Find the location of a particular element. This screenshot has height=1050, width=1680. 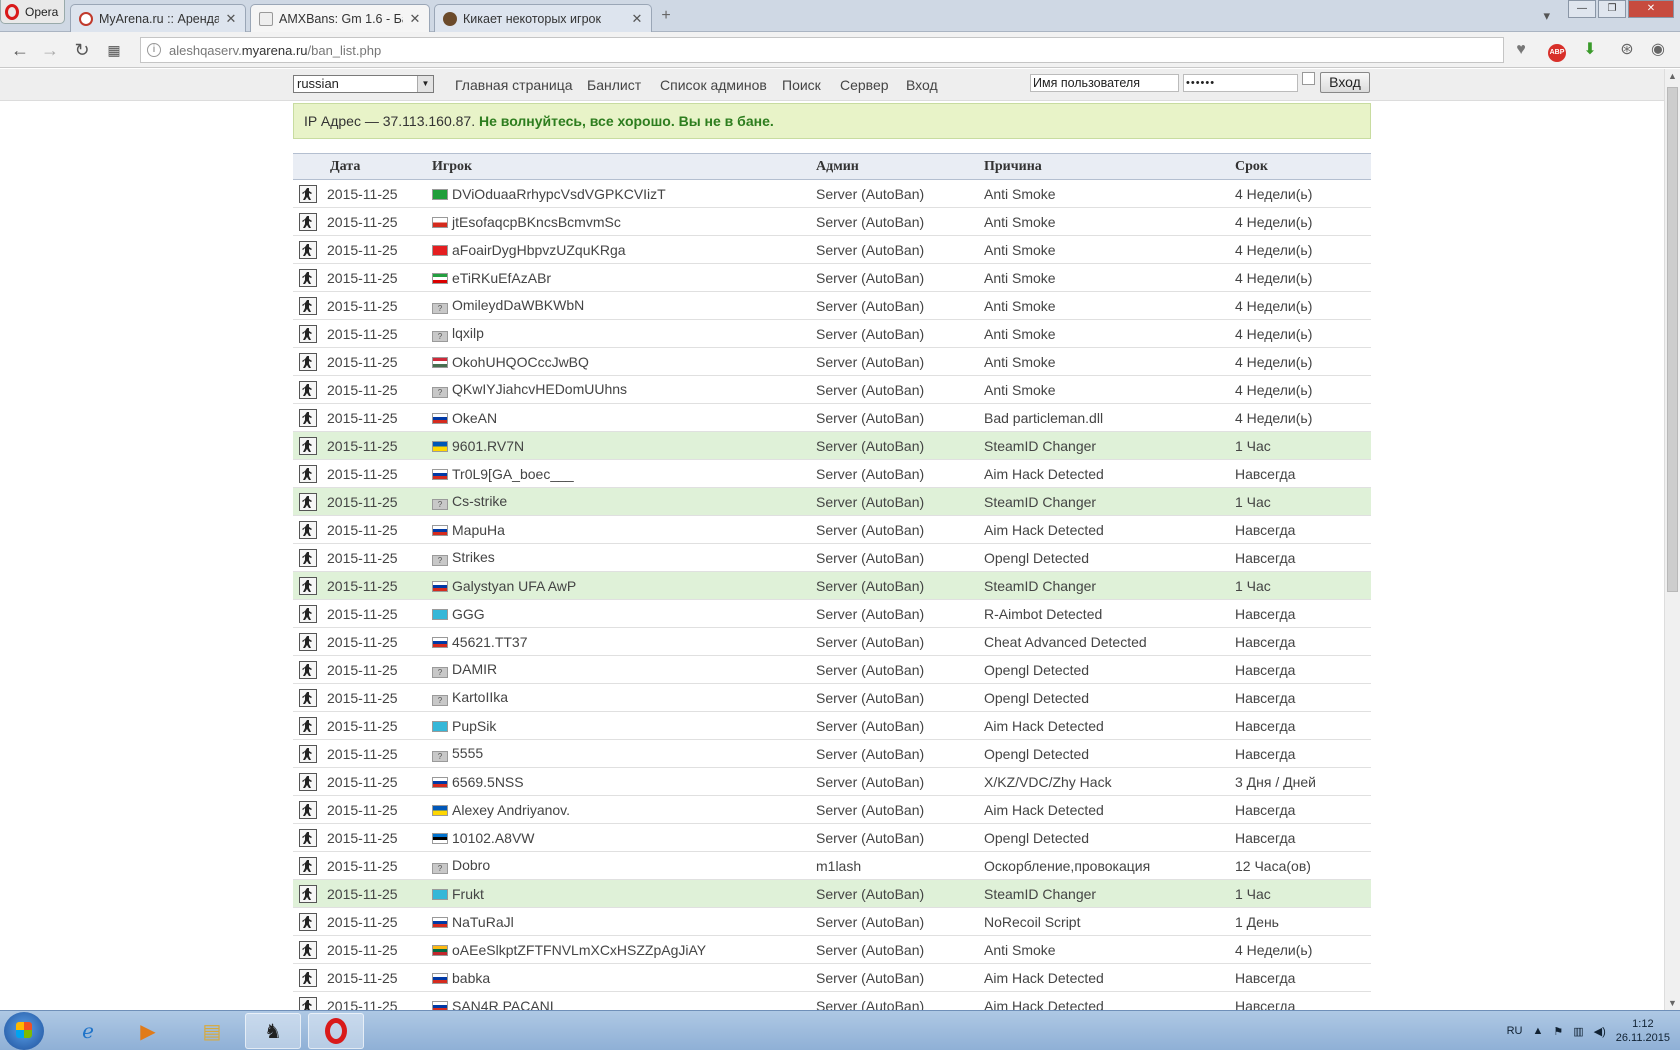

download-manager-icon: ⊛ is located at coordinates (1627, 50).